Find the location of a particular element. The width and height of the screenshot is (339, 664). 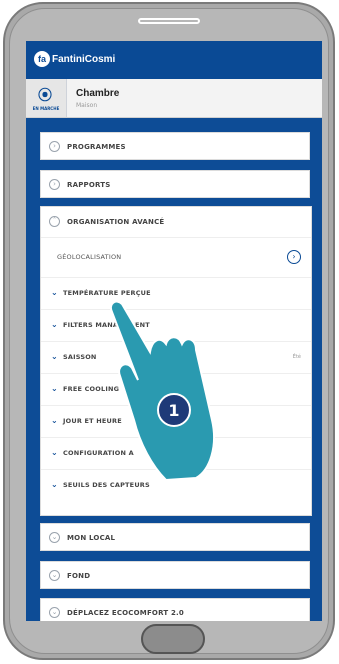

hand-shape is located at coordinates (163, 391).